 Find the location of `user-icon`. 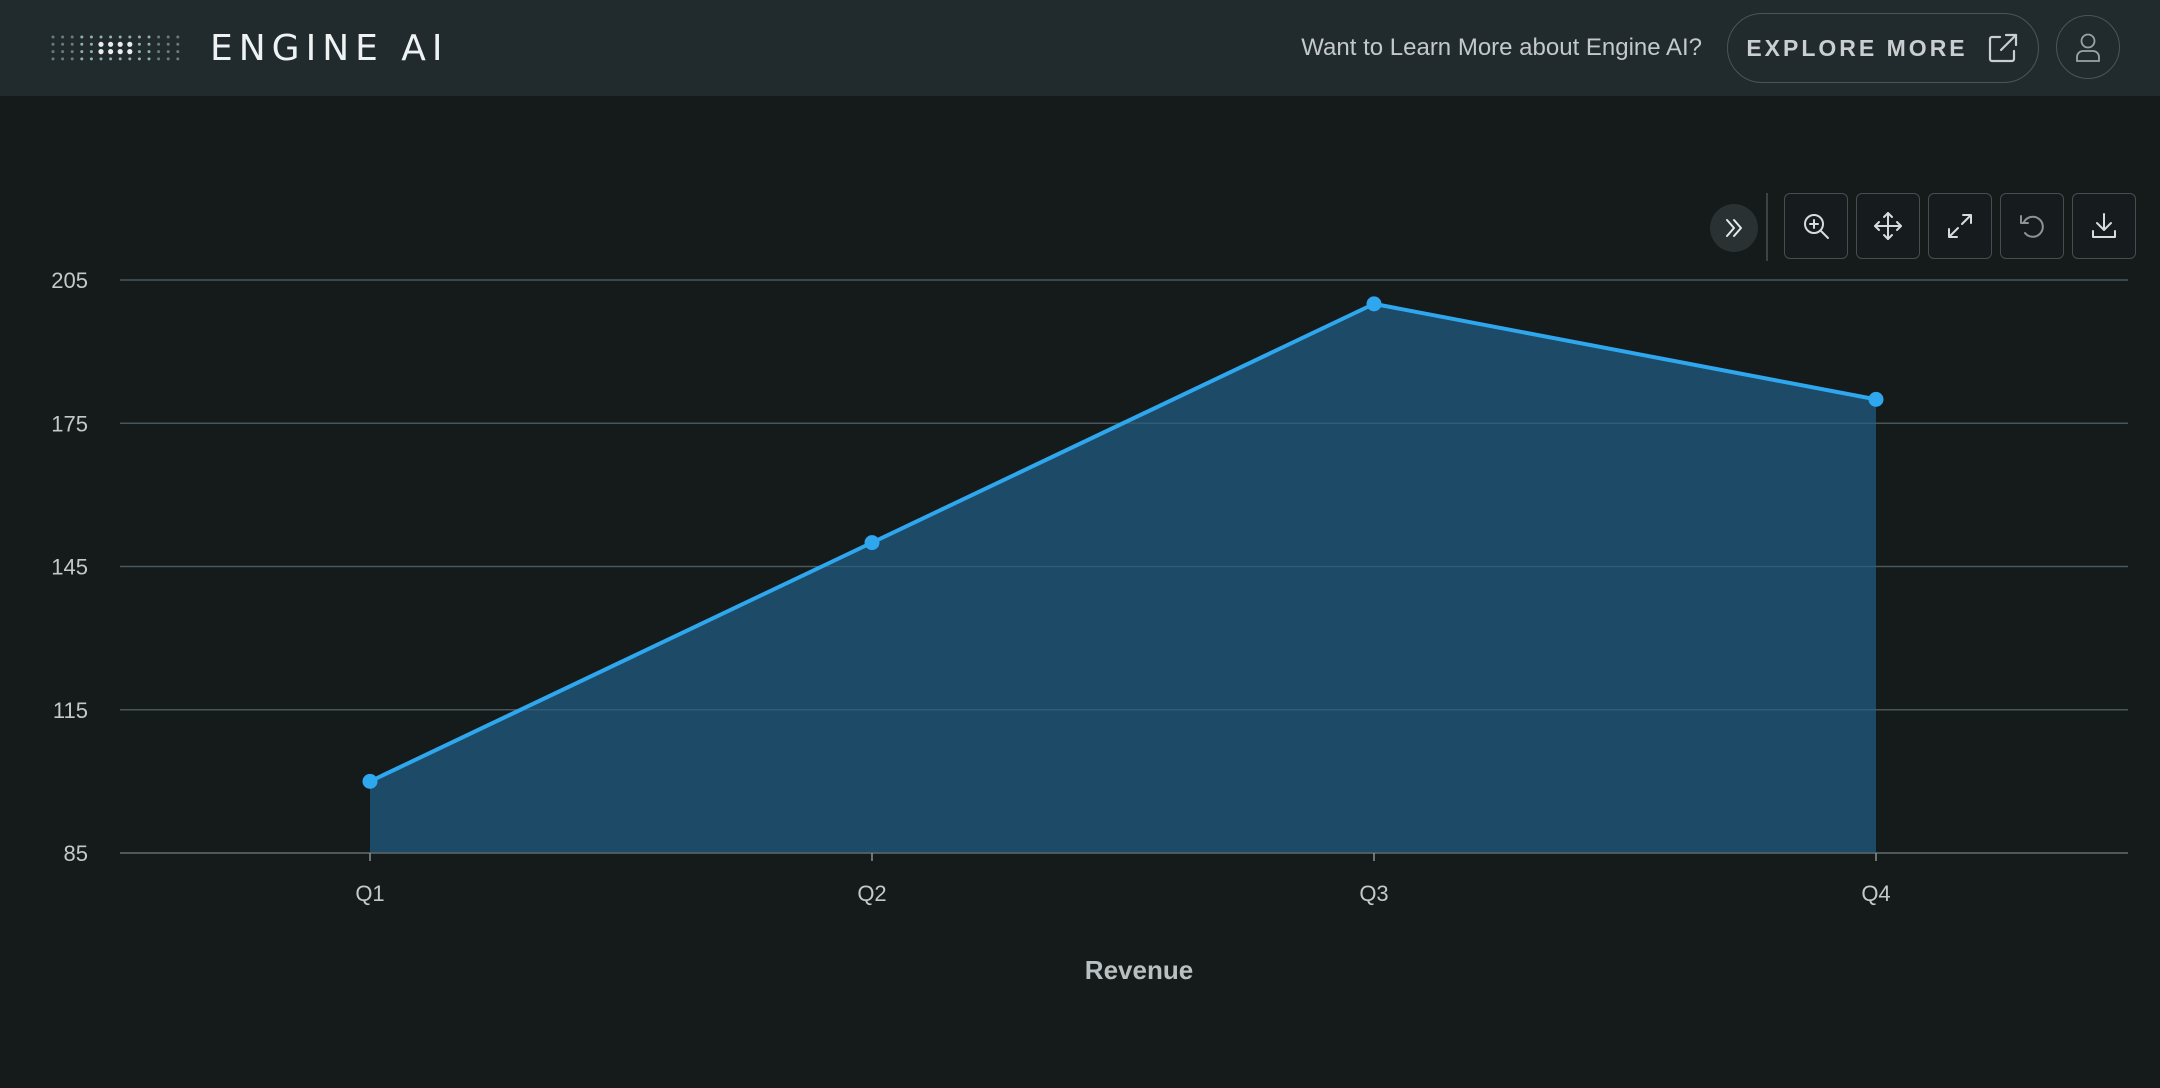

user-icon is located at coordinates (2088, 47).